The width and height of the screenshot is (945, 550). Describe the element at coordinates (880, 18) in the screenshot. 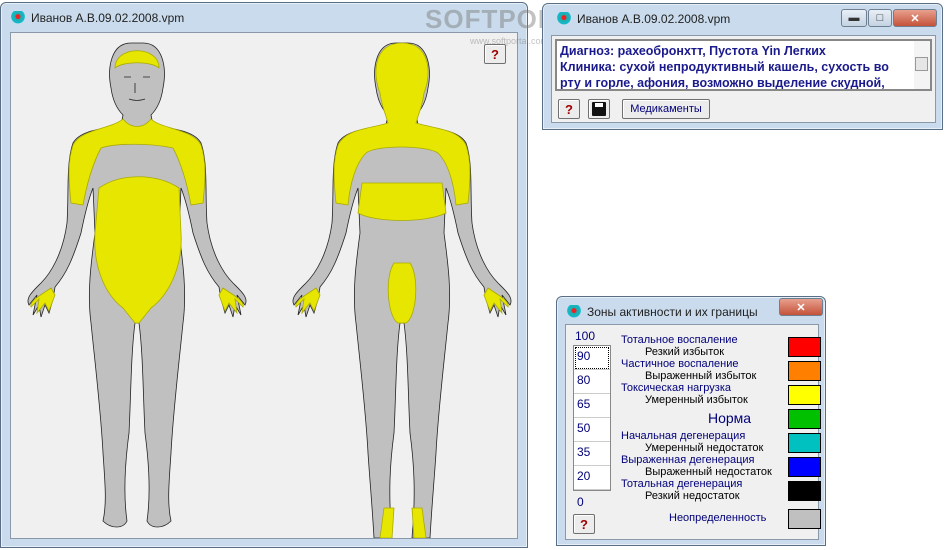

I see `maximize-button: □` at that location.